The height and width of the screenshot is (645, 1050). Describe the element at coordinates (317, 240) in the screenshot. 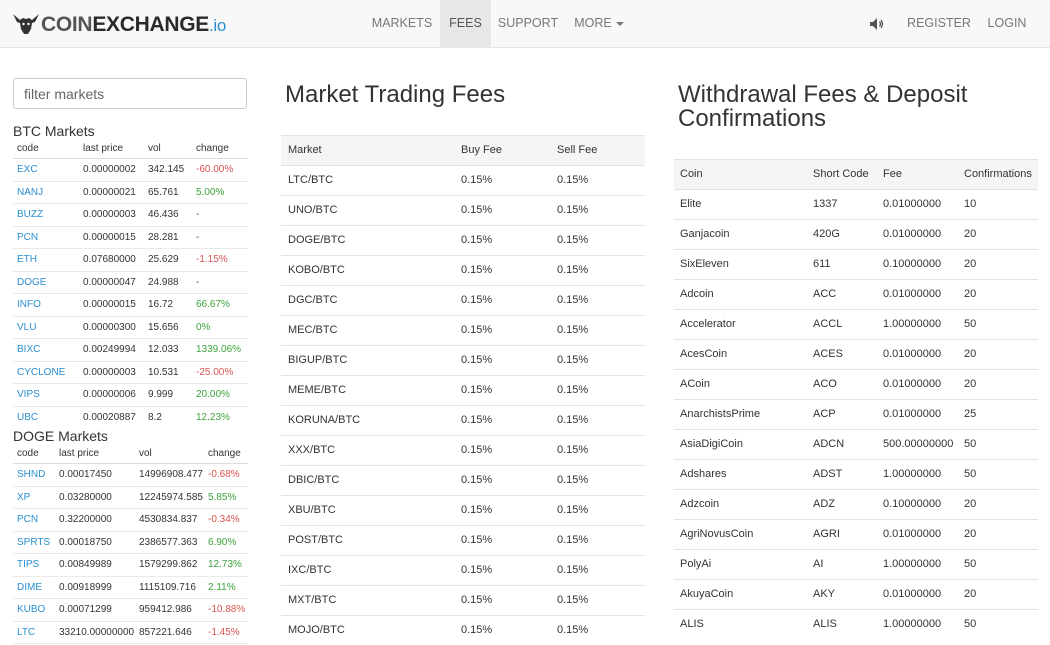

I see `market-cell: DOGE/BTC` at that location.